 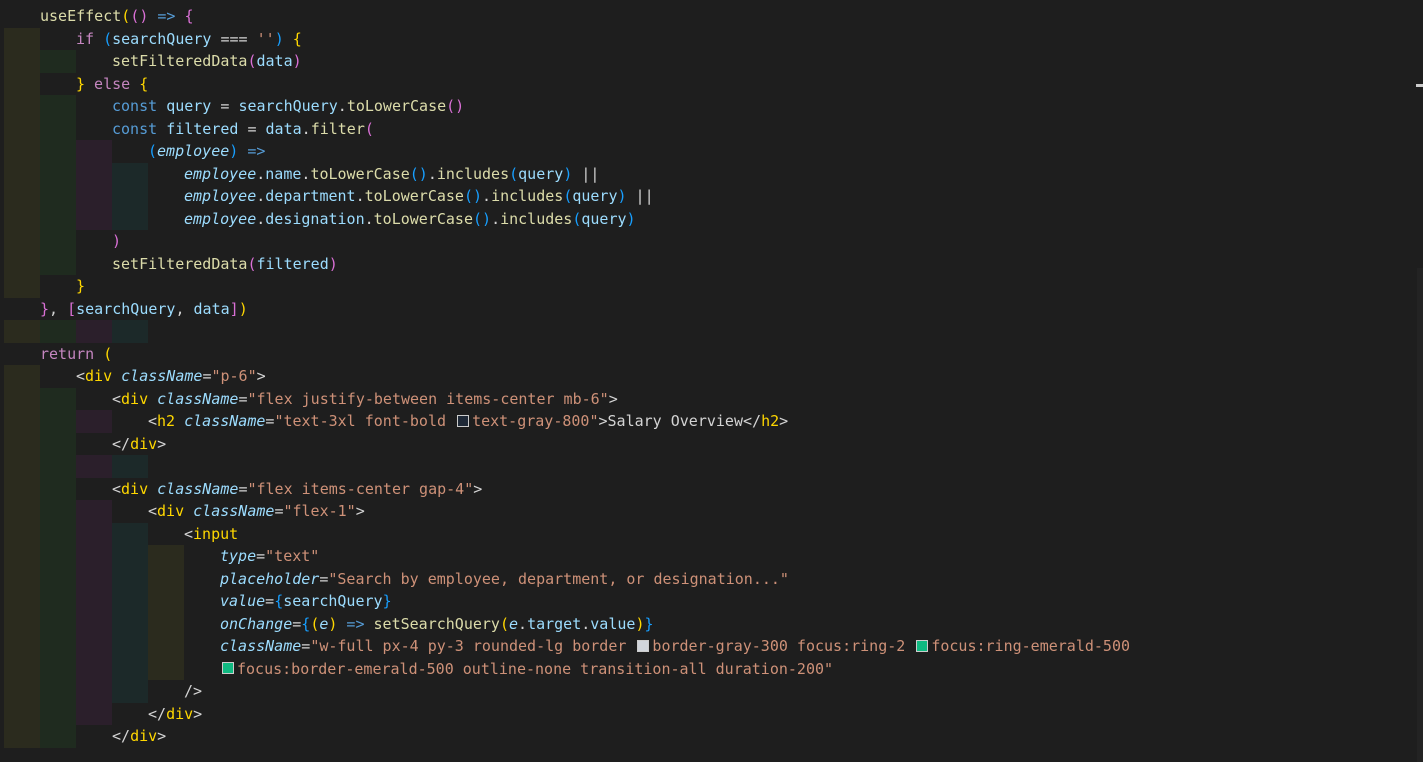 What do you see at coordinates (711, 601) in the screenshot?
I see `code-line: value={searchQuery}` at bounding box center [711, 601].